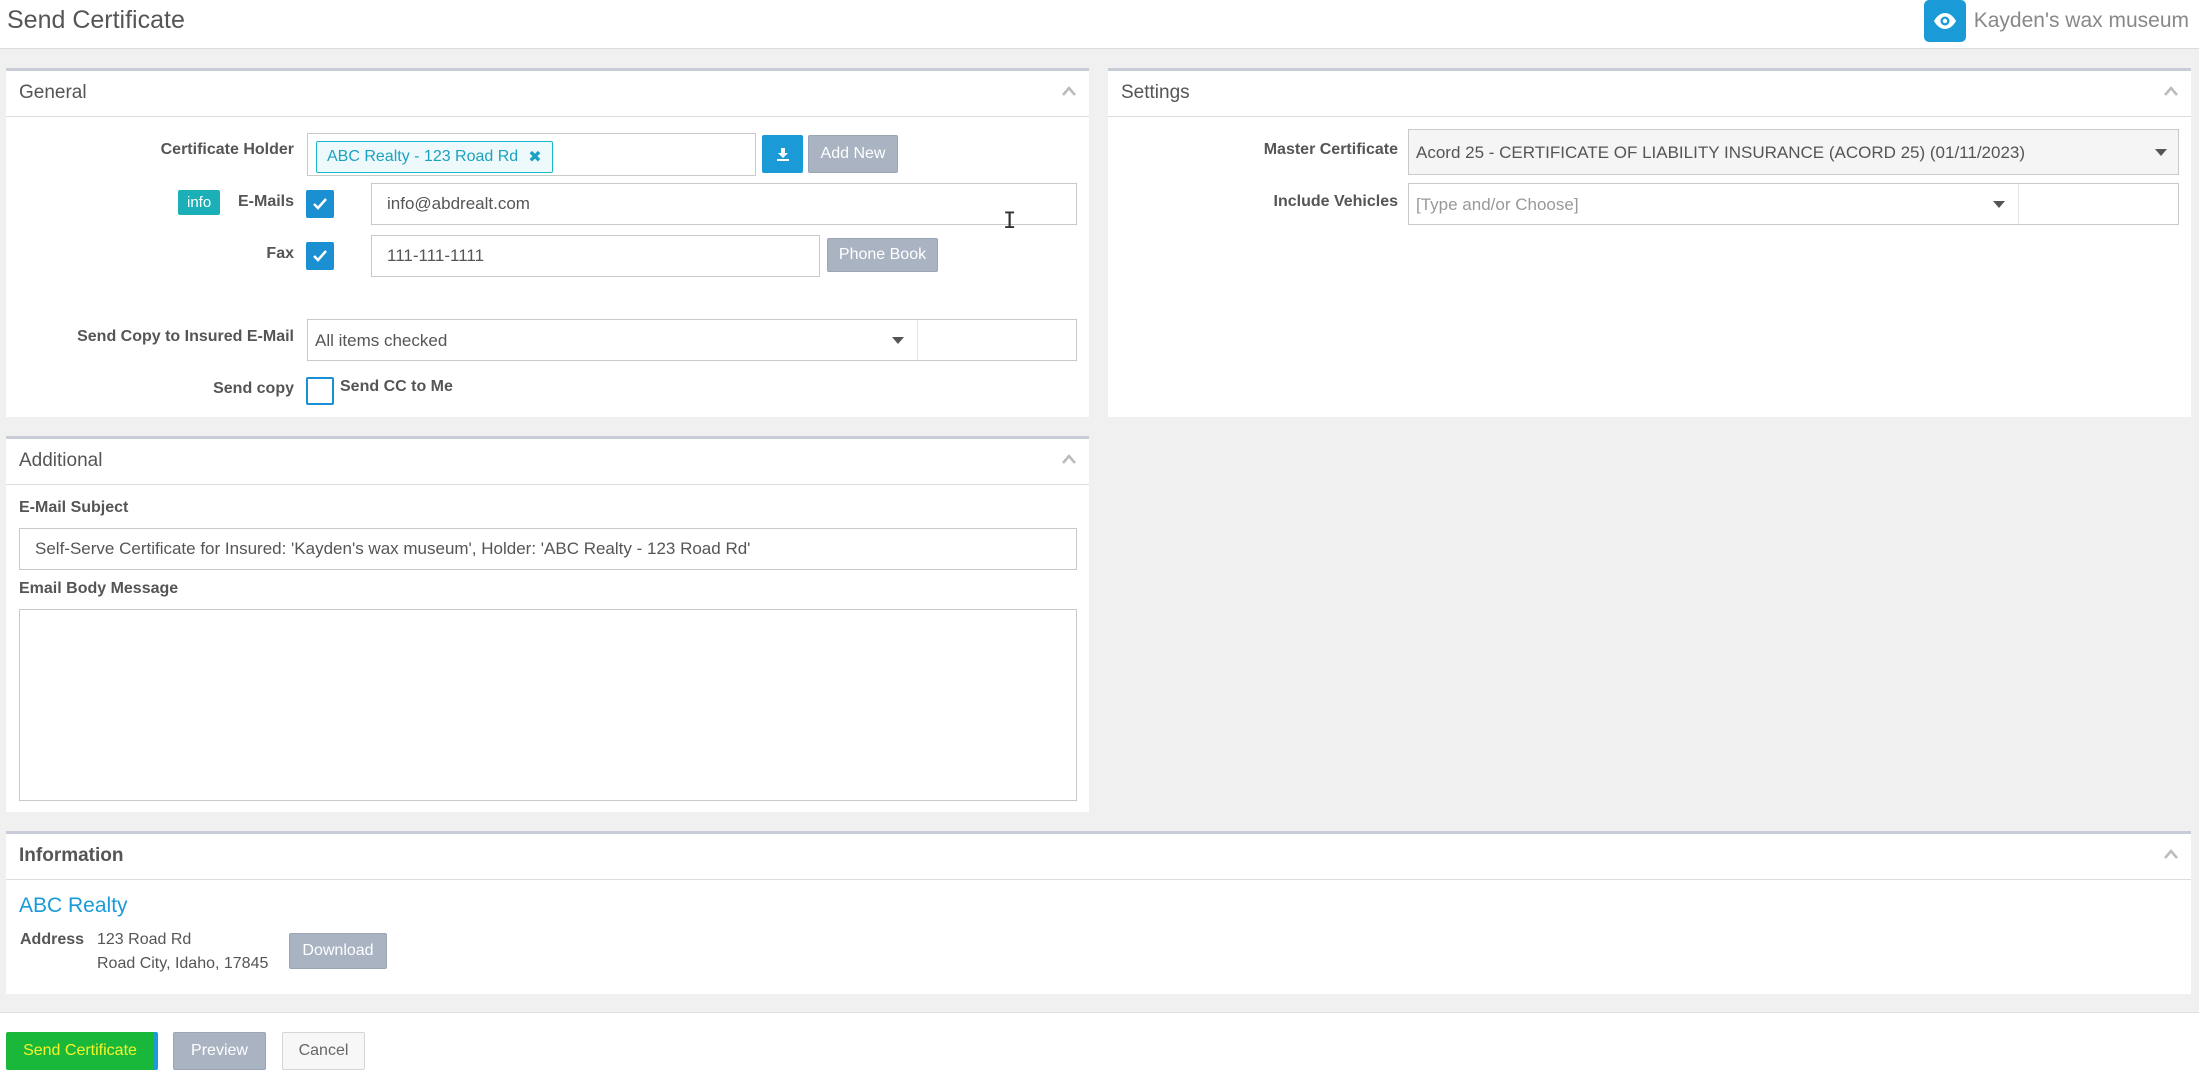 This screenshot has height=1088, width=2199. I want to click on phone-book-button: Phone Book, so click(882, 255).